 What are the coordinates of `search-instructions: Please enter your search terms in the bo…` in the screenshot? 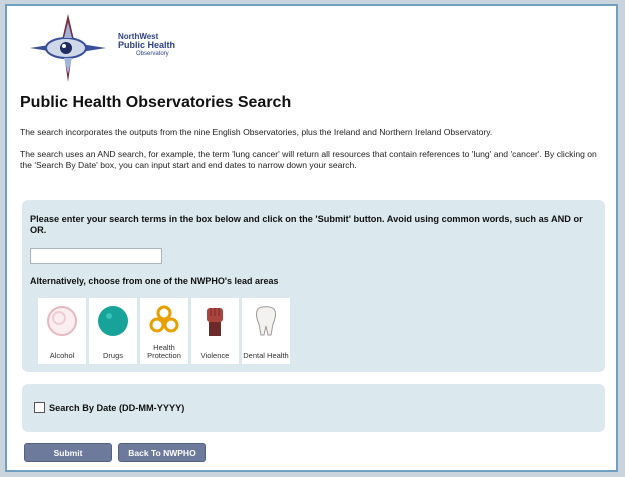 It's located at (306, 224).